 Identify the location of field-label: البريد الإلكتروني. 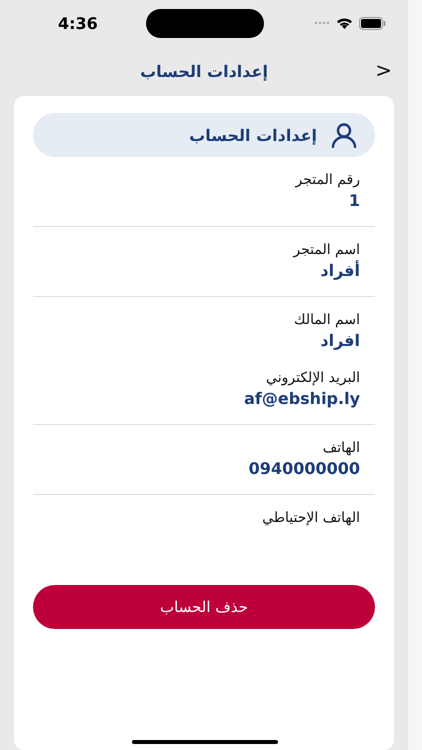
(313, 378).